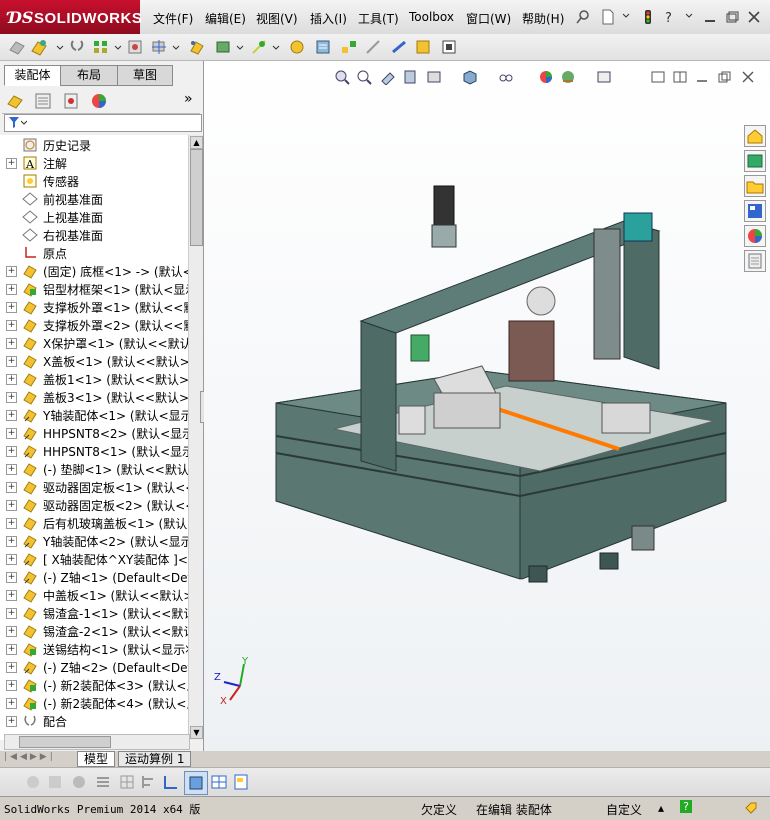  What do you see at coordinates (43, 101) in the screenshot?
I see `property-manager-icon` at bounding box center [43, 101].